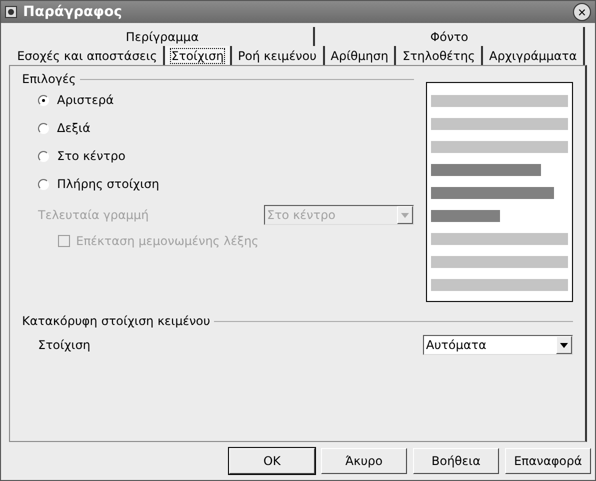 The image size is (596, 481). I want to click on tab: Στοίχιση, so click(198, 55).